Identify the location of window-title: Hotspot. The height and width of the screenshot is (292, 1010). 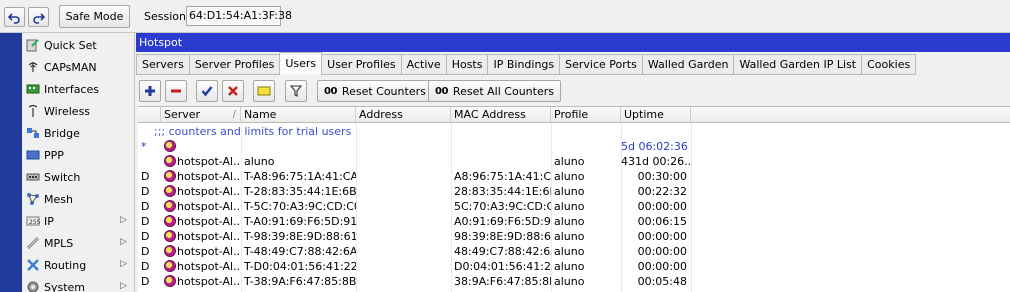
(573, 42).